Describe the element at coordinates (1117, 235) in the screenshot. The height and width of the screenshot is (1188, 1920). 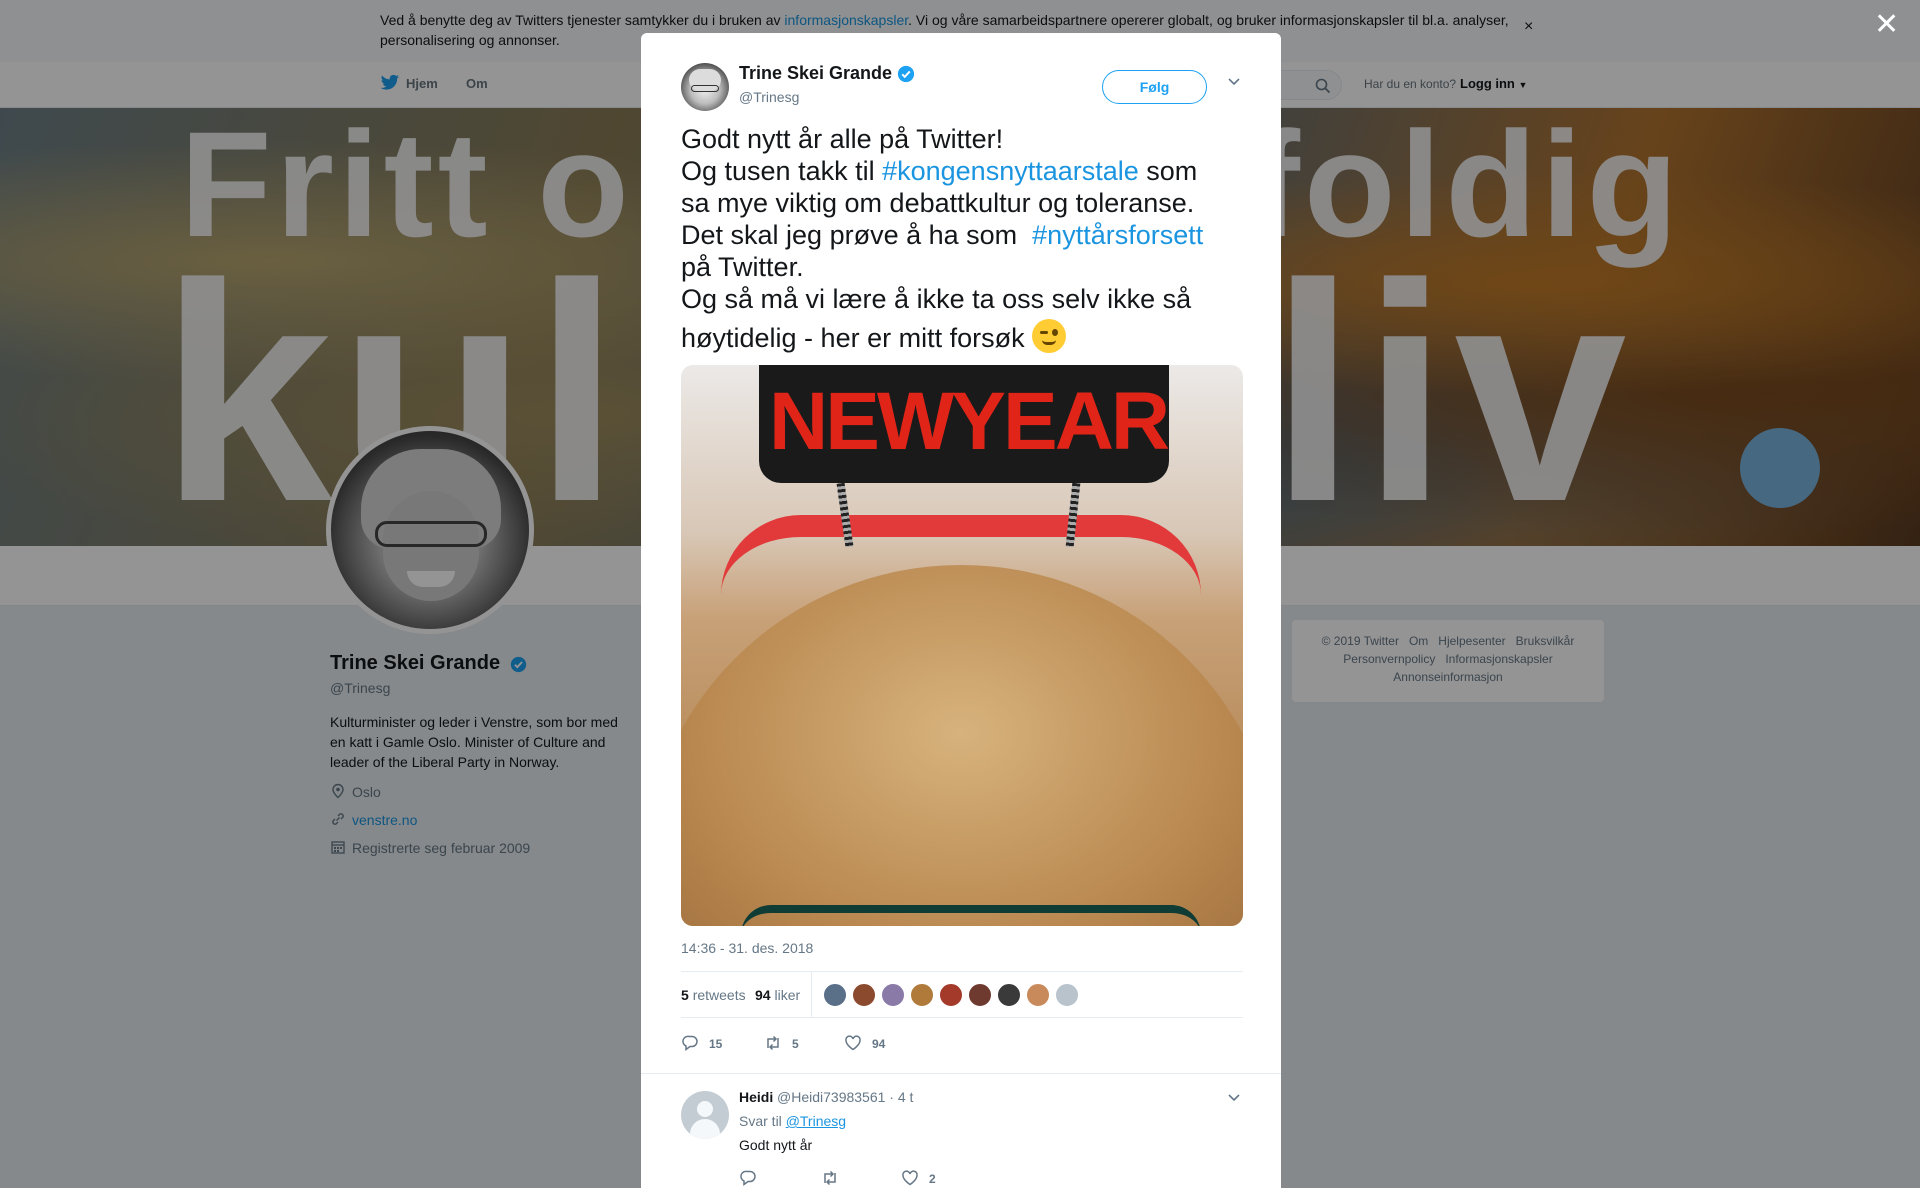
I see `hashtag-link: #nyttårsforsett` at that location.